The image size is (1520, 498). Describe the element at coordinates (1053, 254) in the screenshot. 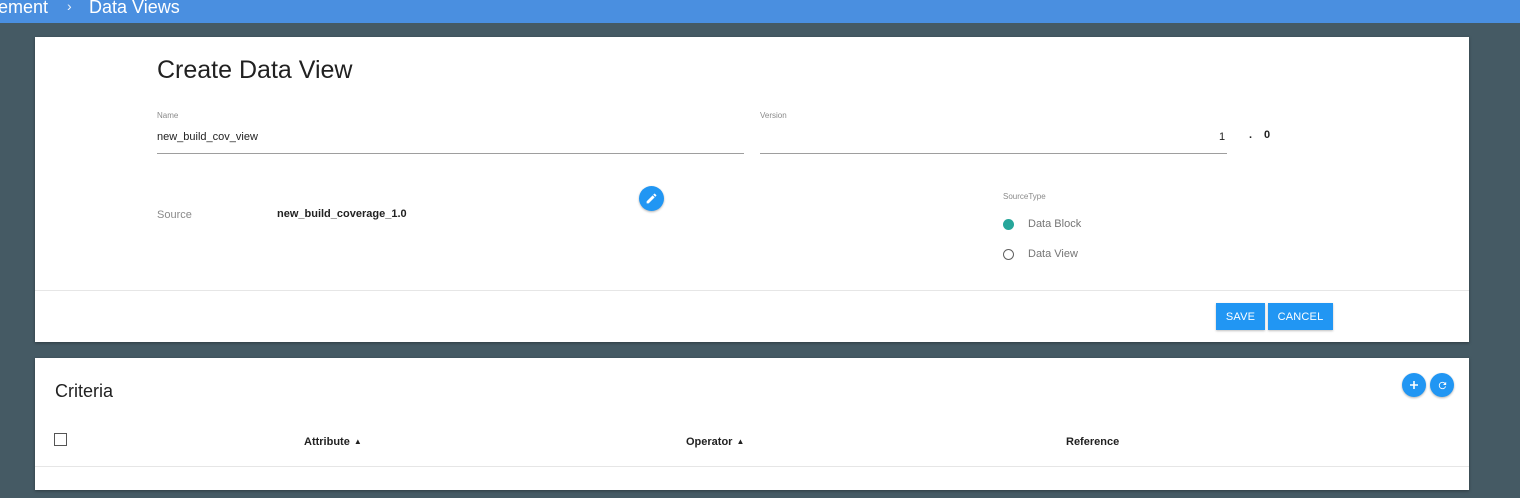

I see `radio-label-data-view: Data View` at that location.